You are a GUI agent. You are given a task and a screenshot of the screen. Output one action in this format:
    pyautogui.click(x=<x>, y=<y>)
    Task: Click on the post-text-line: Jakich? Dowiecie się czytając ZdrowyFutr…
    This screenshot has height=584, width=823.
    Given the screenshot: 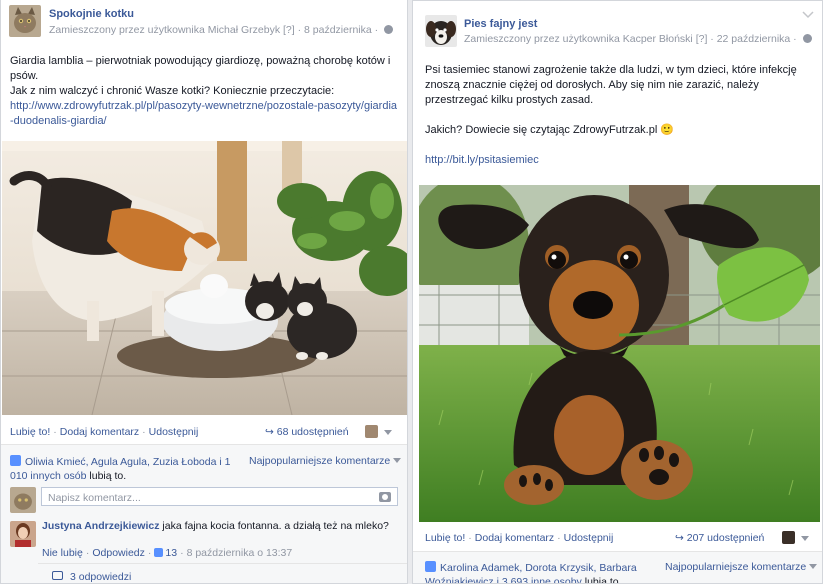 What is the action you would take?
    pyautogui.click(x=550, y=130)
    